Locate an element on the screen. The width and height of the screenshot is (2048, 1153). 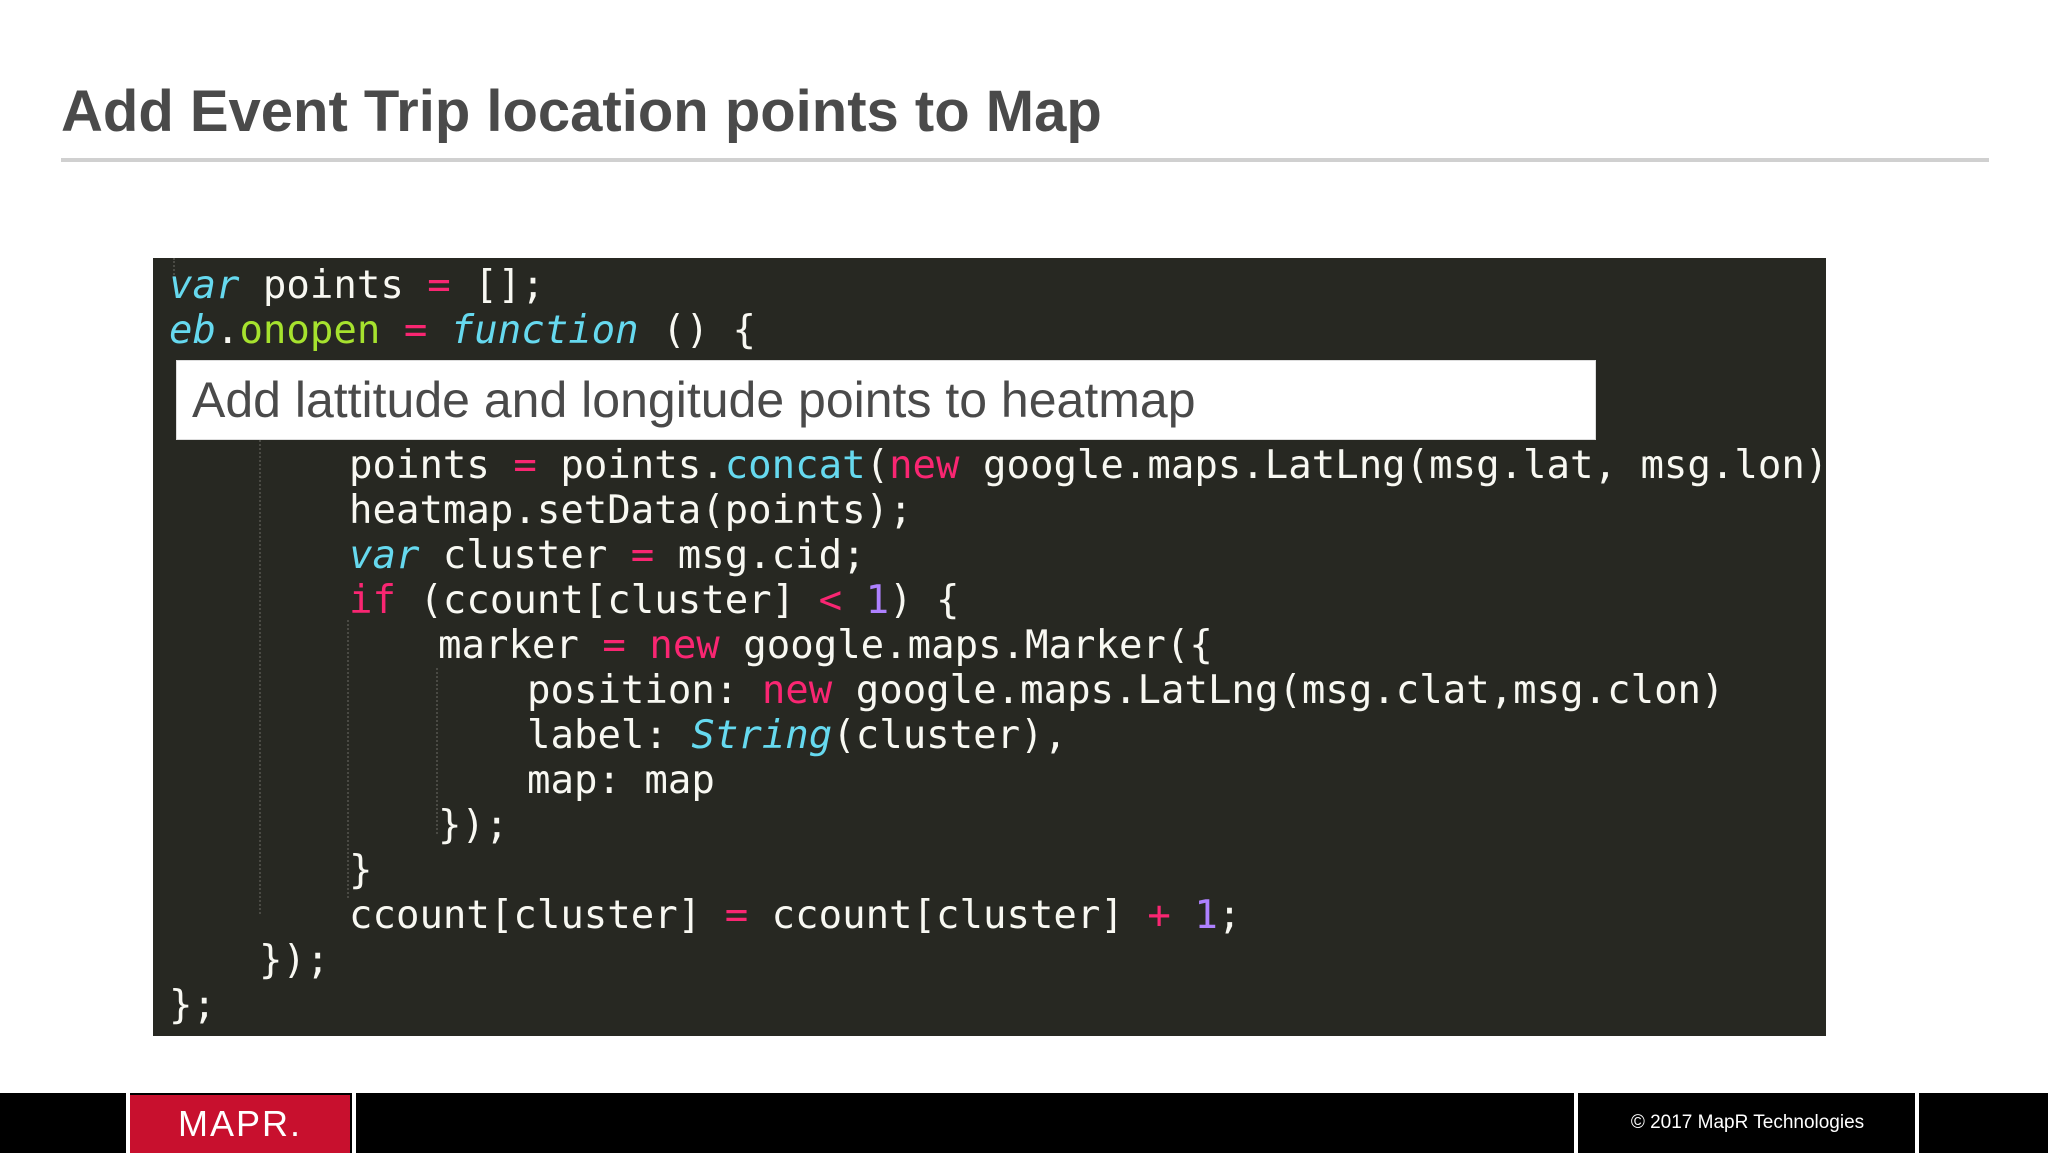
code-line-13: } is located at coordinates (360, 870).